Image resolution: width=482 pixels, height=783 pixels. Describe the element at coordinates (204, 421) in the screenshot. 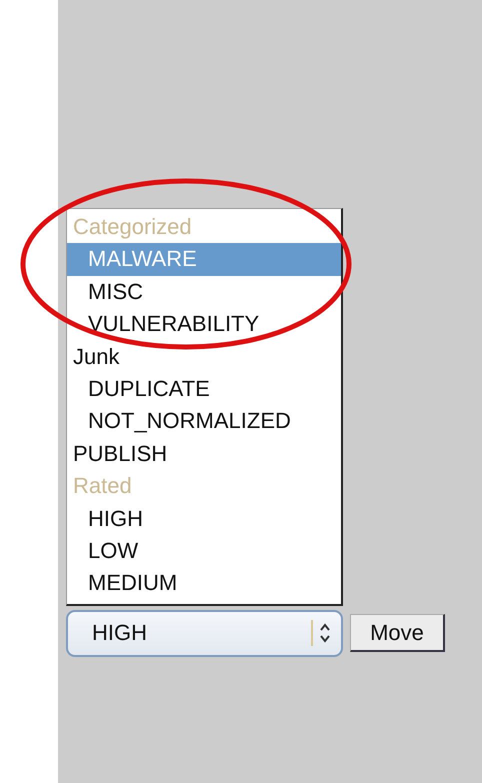

I see `list-option: NOT_NORMALIZED` at that location.